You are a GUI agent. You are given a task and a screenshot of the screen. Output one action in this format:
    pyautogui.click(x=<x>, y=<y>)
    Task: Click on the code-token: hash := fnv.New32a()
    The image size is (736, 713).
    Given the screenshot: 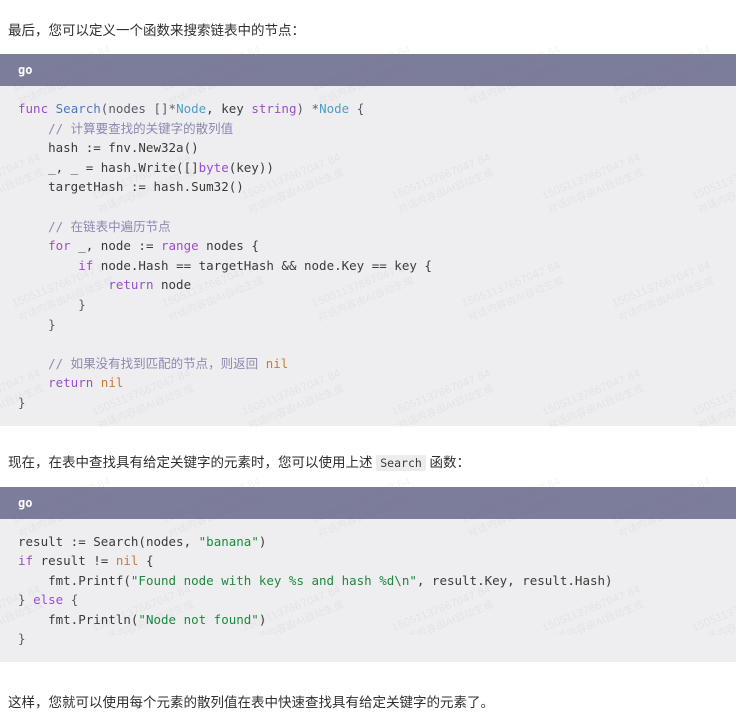 What is the action you would take?
    pyautogui.click(x=108, y=148)
    